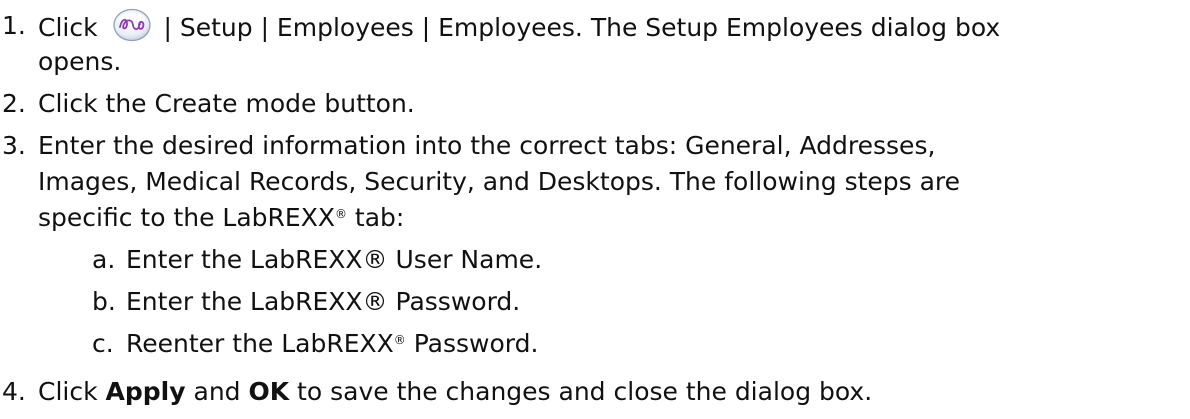 Image resolution: width=1190 pixels, height=419 pixels. I want to click on step-4-mid: and, so click(217, 391).